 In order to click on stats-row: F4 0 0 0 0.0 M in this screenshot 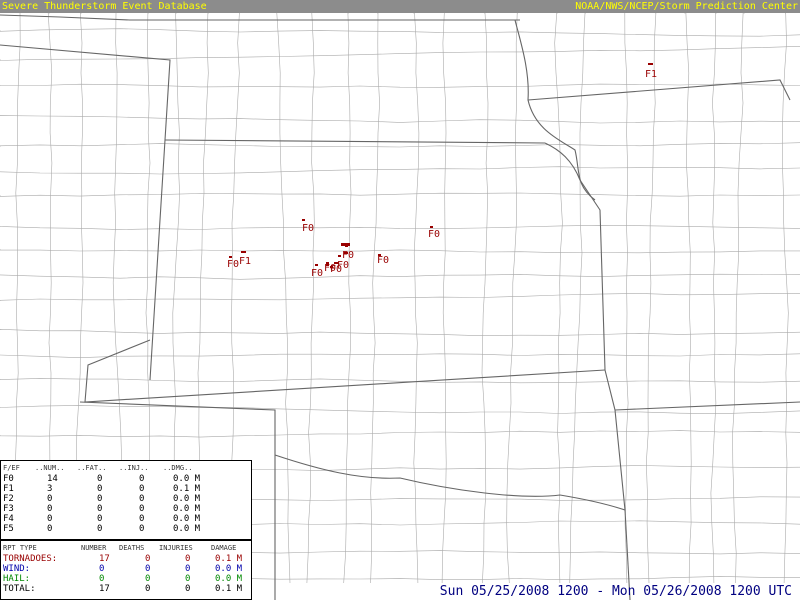, I will do `click(126, 519)`.